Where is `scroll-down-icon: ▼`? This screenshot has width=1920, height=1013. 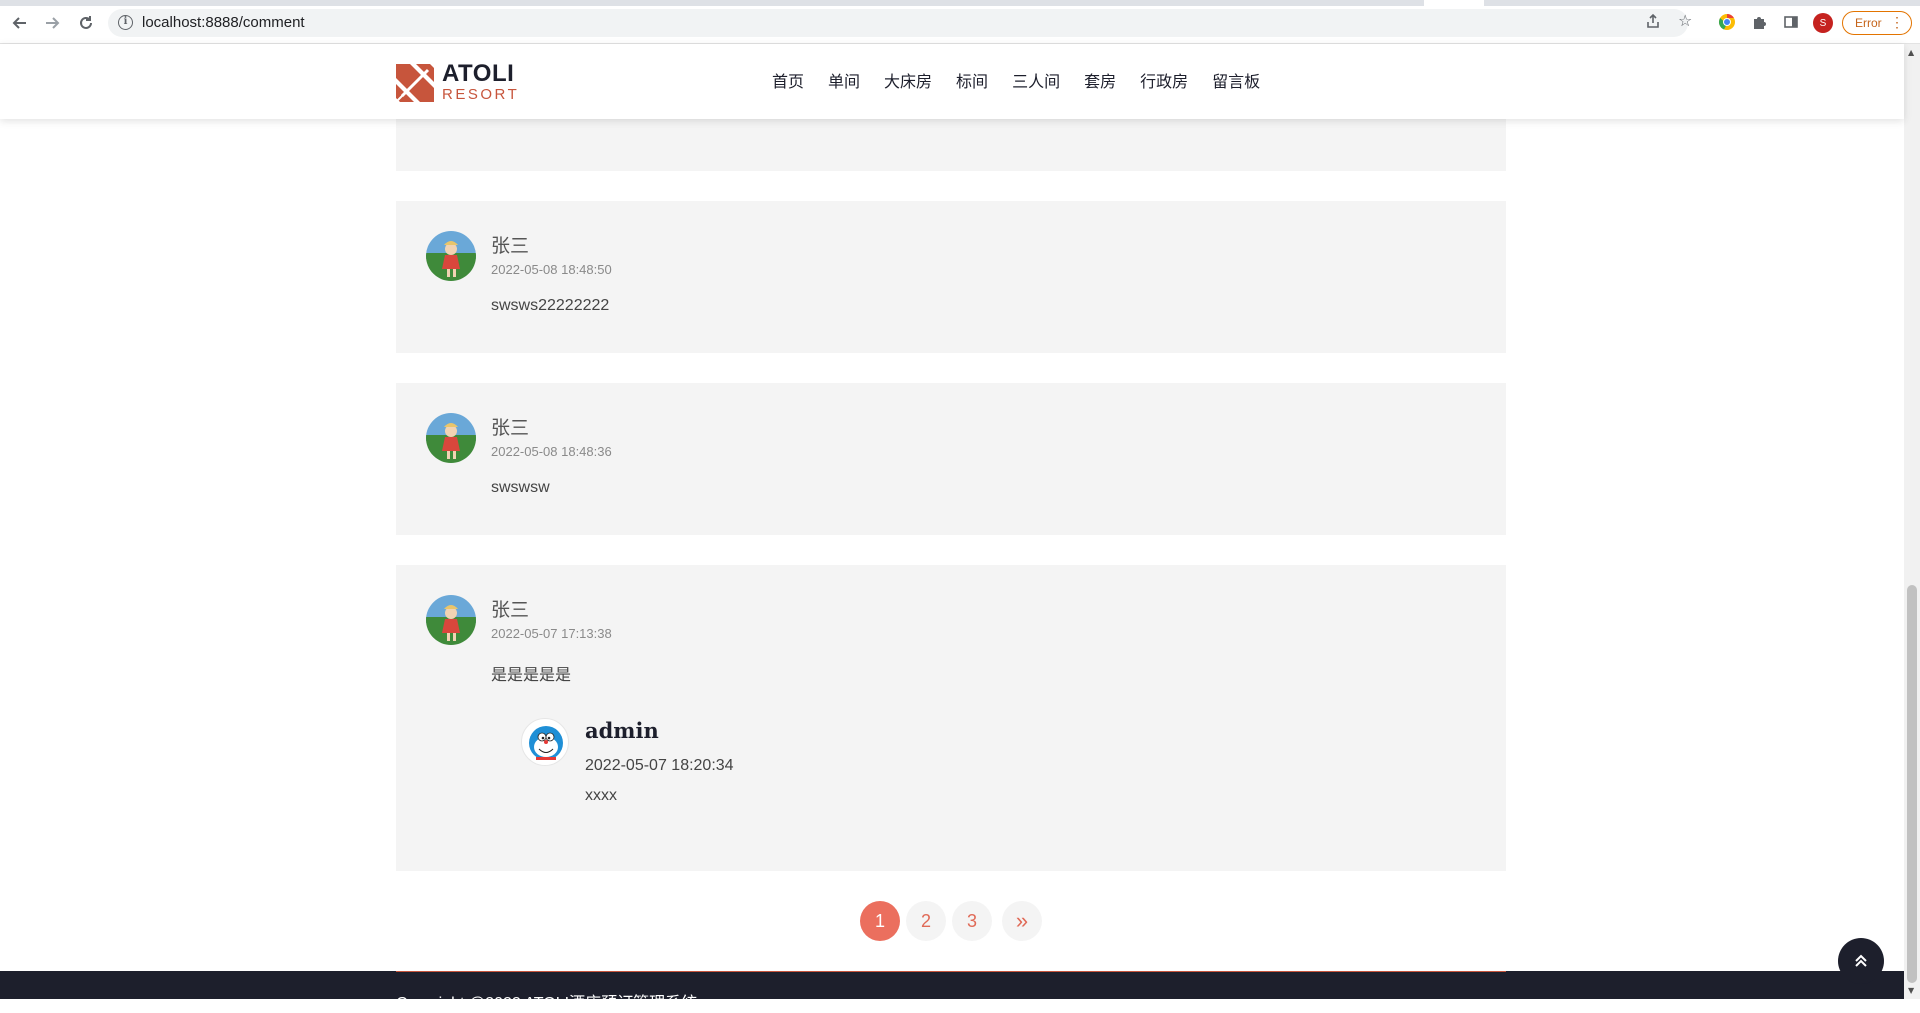
scroll-down-icon: ▼ is located at coordinates (1911, 990).